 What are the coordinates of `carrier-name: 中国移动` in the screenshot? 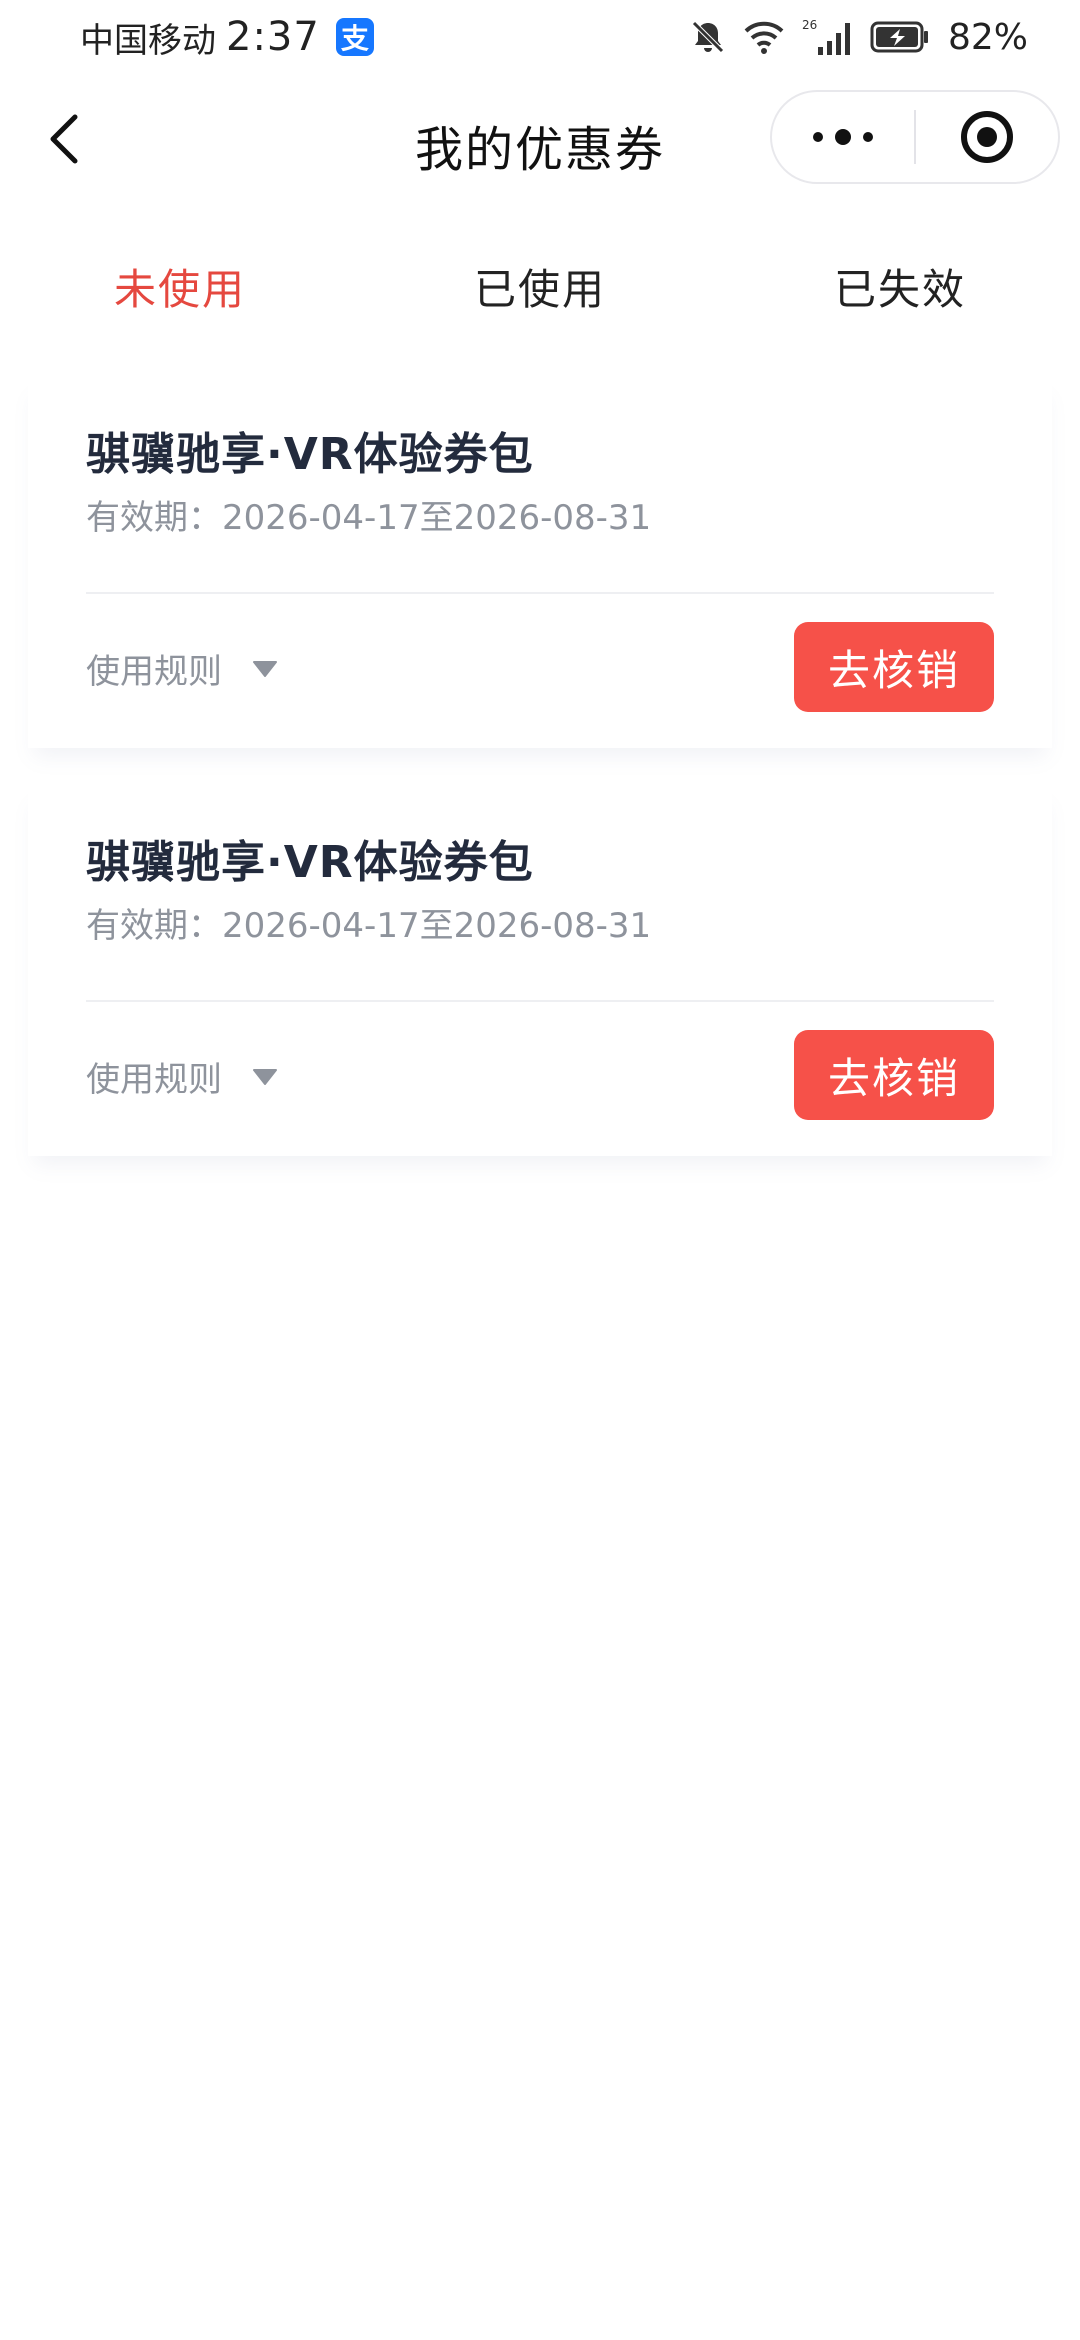 It's located at (148, 40).